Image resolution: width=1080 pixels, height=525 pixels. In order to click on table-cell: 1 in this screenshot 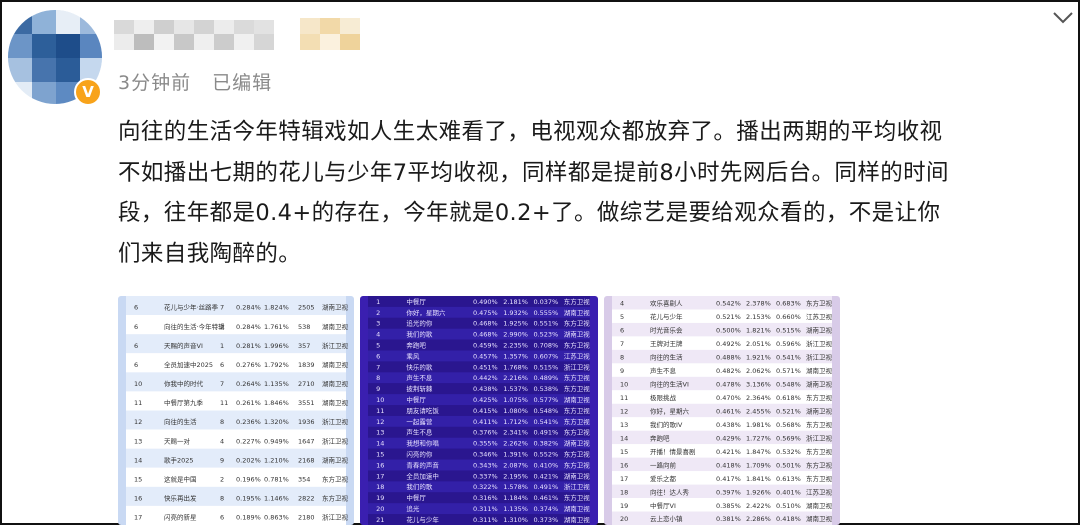, I will do `click(222, 346)`.